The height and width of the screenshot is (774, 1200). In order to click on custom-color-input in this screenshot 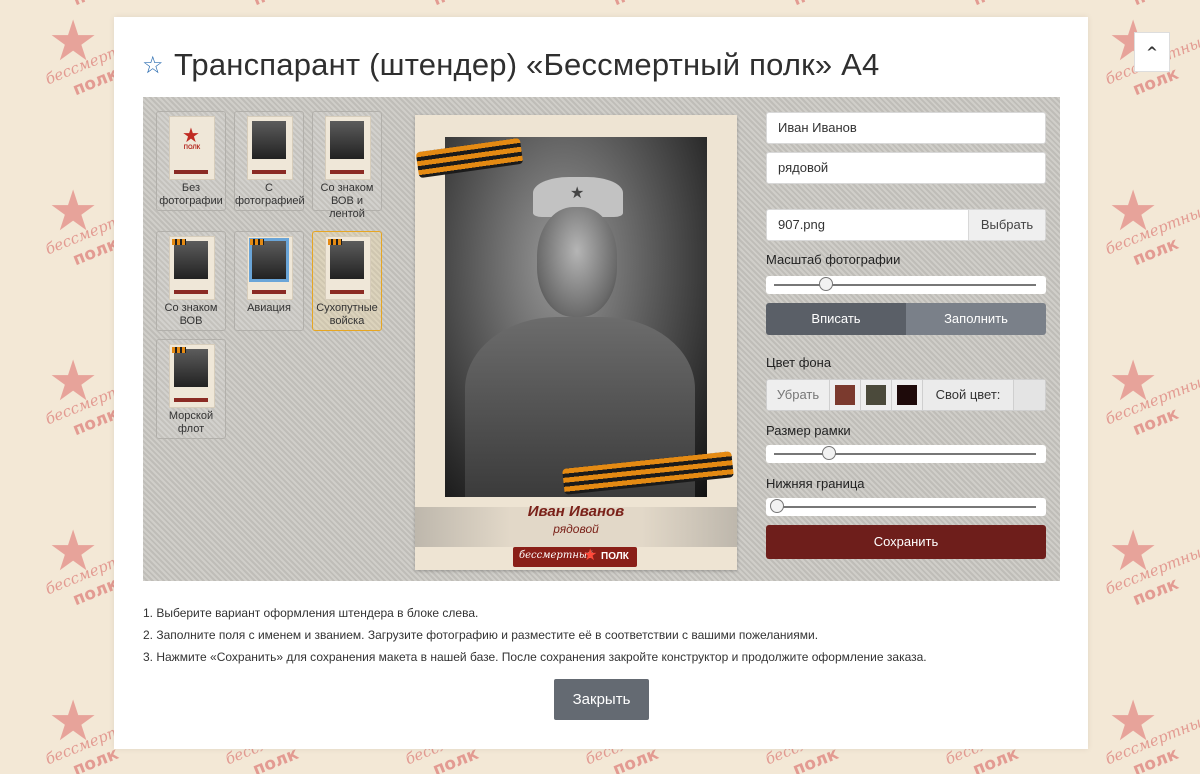, I will do `click(1029, 395)`.